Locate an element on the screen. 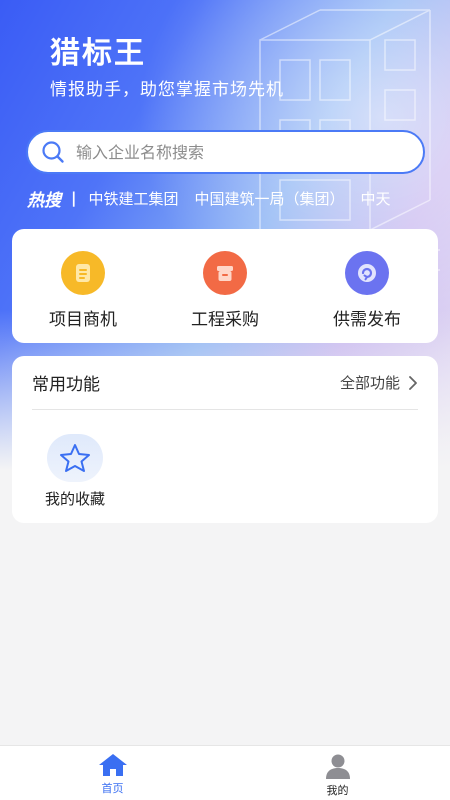 The width and height of the screenshot is (450, 800). quick-actions-card: 项目商机 工程采购 供需发布 is located at coordinates (225, 286).